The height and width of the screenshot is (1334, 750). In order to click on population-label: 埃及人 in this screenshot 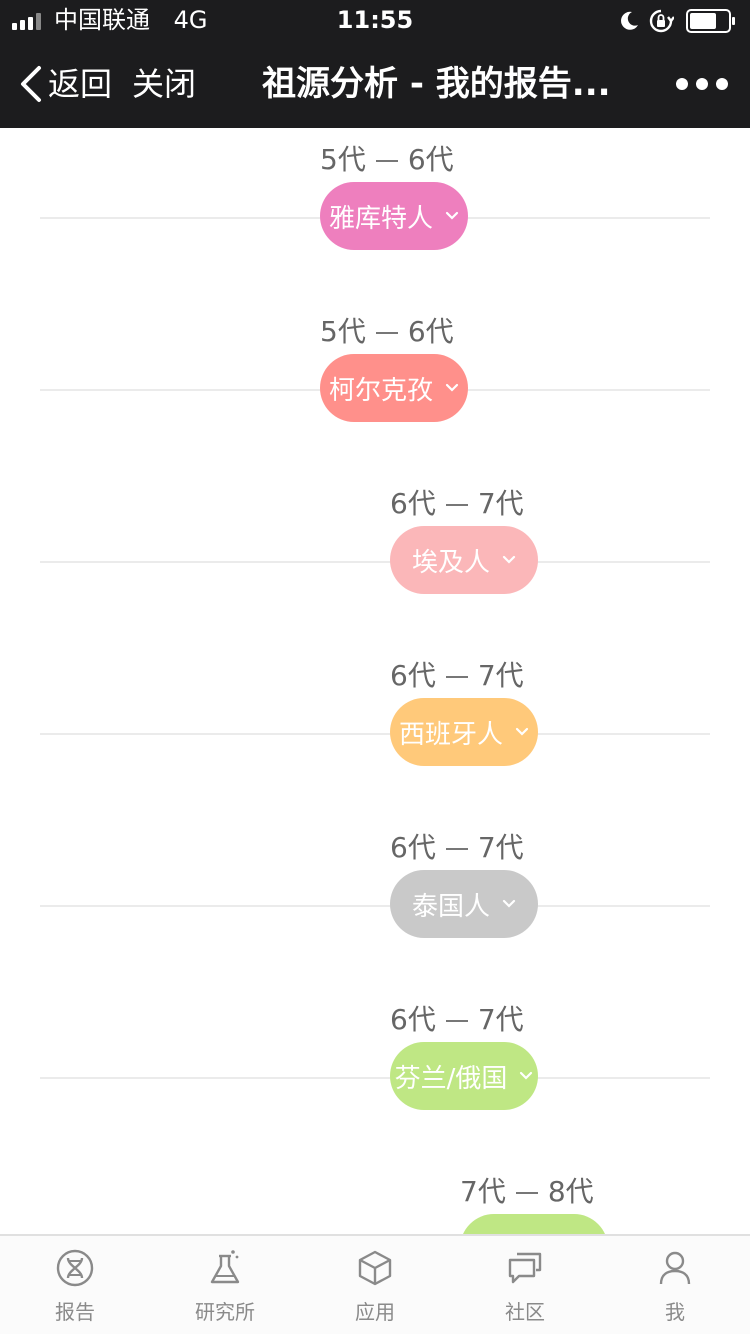, I will do `click(450, 562)`.